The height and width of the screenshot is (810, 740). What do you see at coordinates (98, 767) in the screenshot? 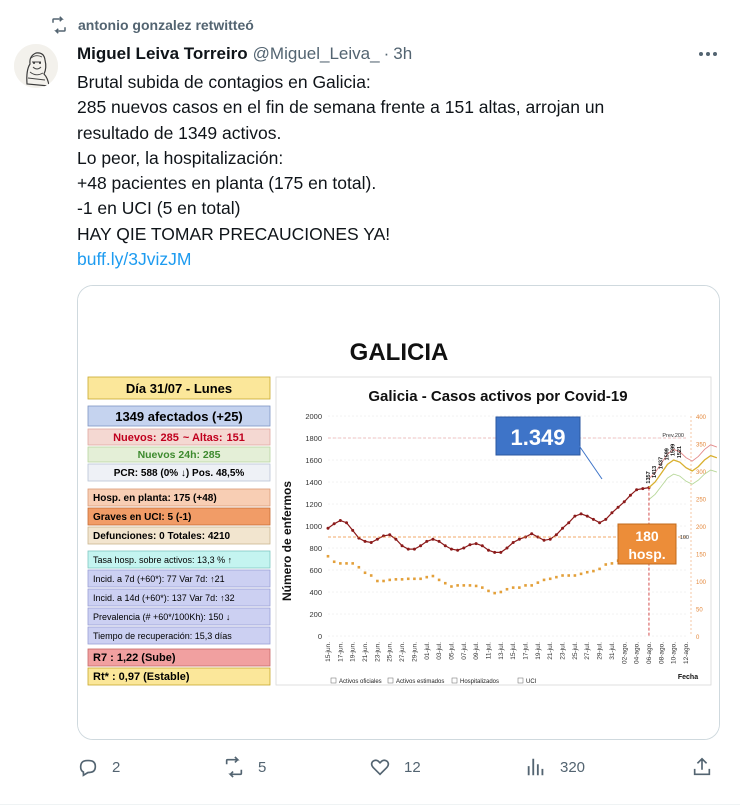
I see `reply-button: 2` at bounding box center [98, 767].